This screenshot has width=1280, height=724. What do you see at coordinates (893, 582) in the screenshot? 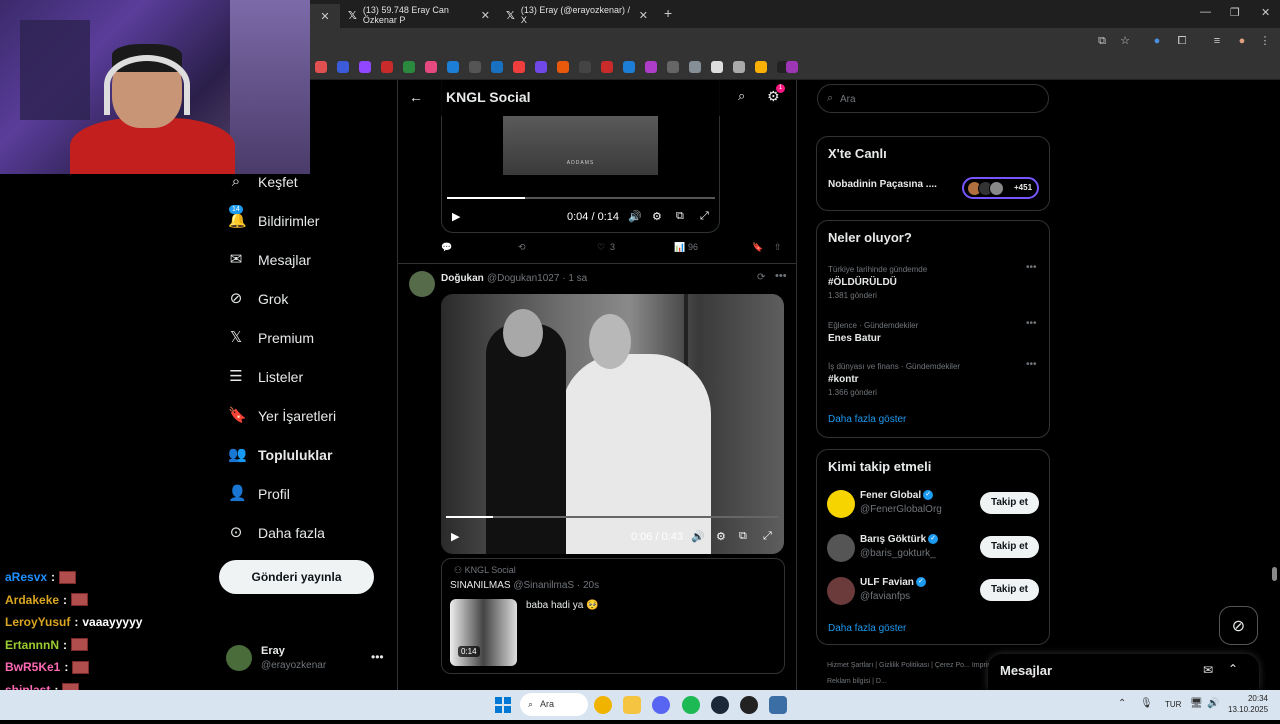
I see `suggestion-name: ULF Favian ✓` at bounding box center [893, 582].